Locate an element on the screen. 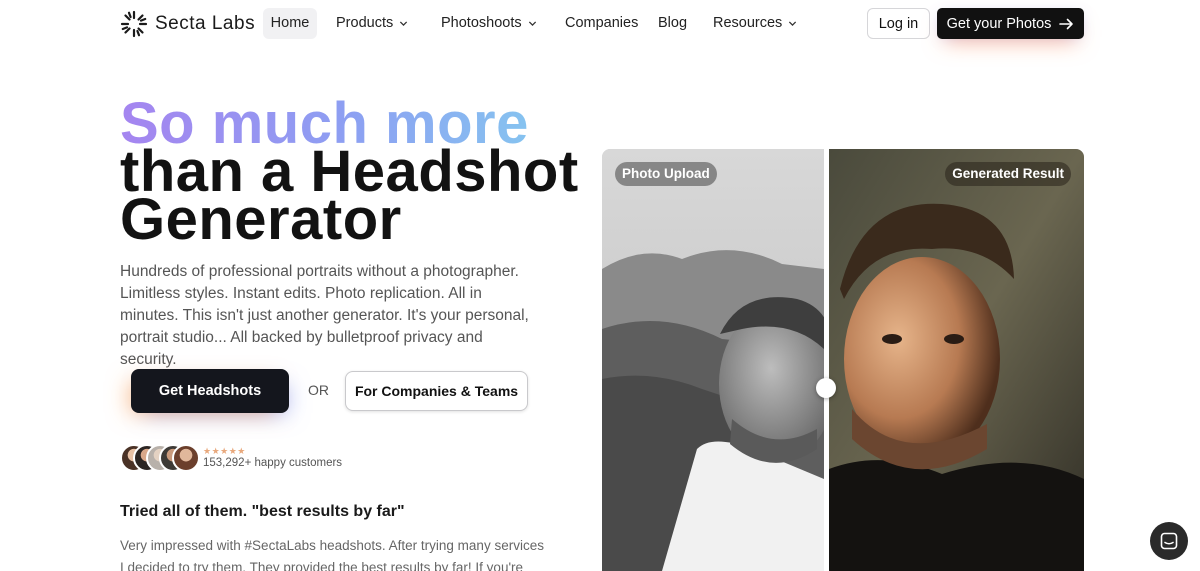 The height and width of the screenshot is (571, 1200). nav-photoshoots: Photoshoots is located at coordinates (489, 23).